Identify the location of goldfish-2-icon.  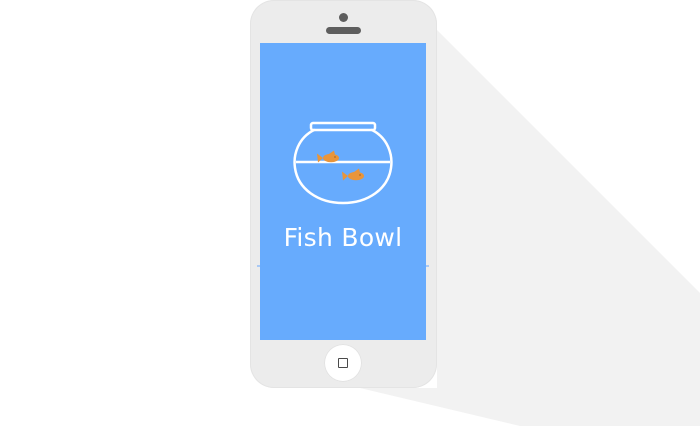
(353, 174).